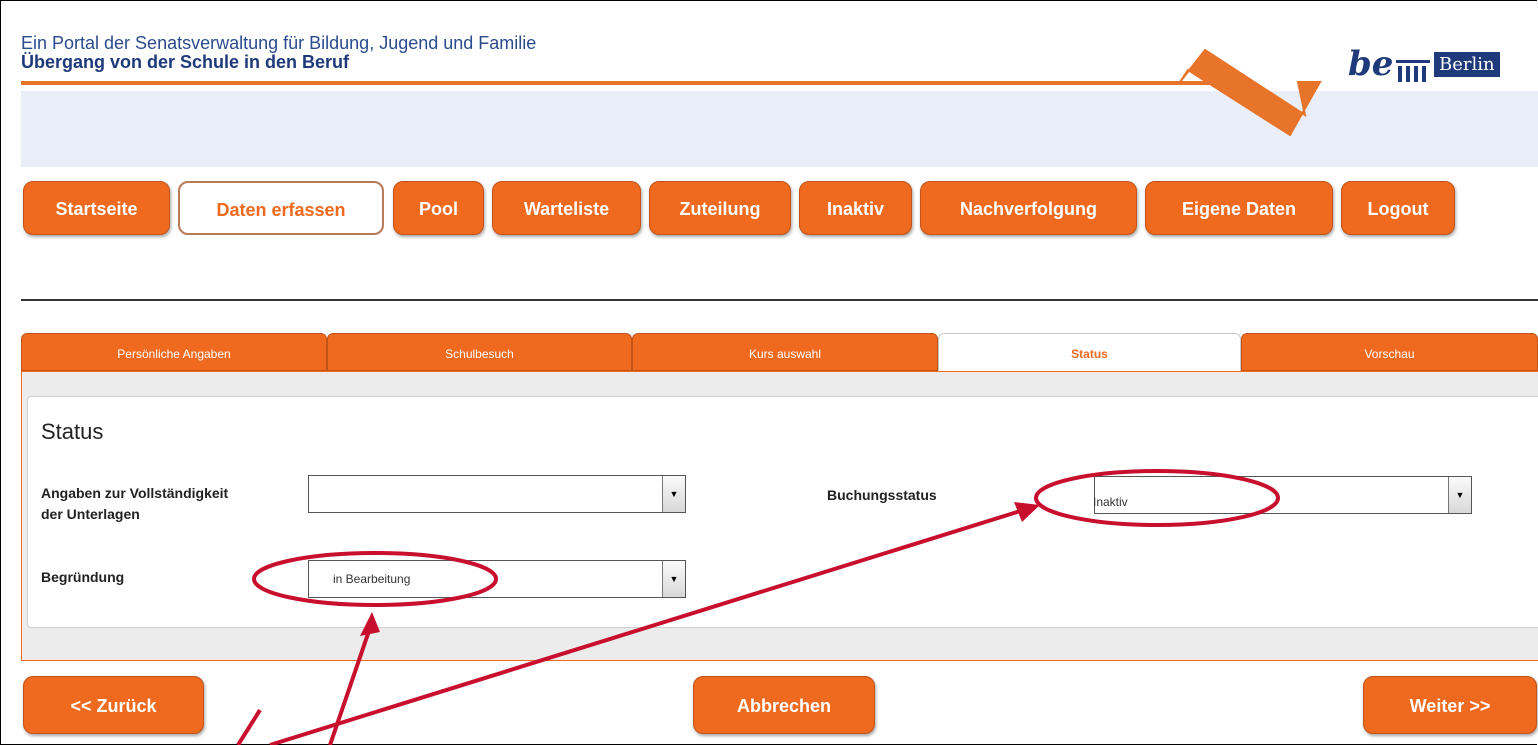 The image size is (1538, 745). What do you see at coordinates (249, 726) in the screenshot?
I see `annotation-arrow-tail` at bounding box center [249, 726].